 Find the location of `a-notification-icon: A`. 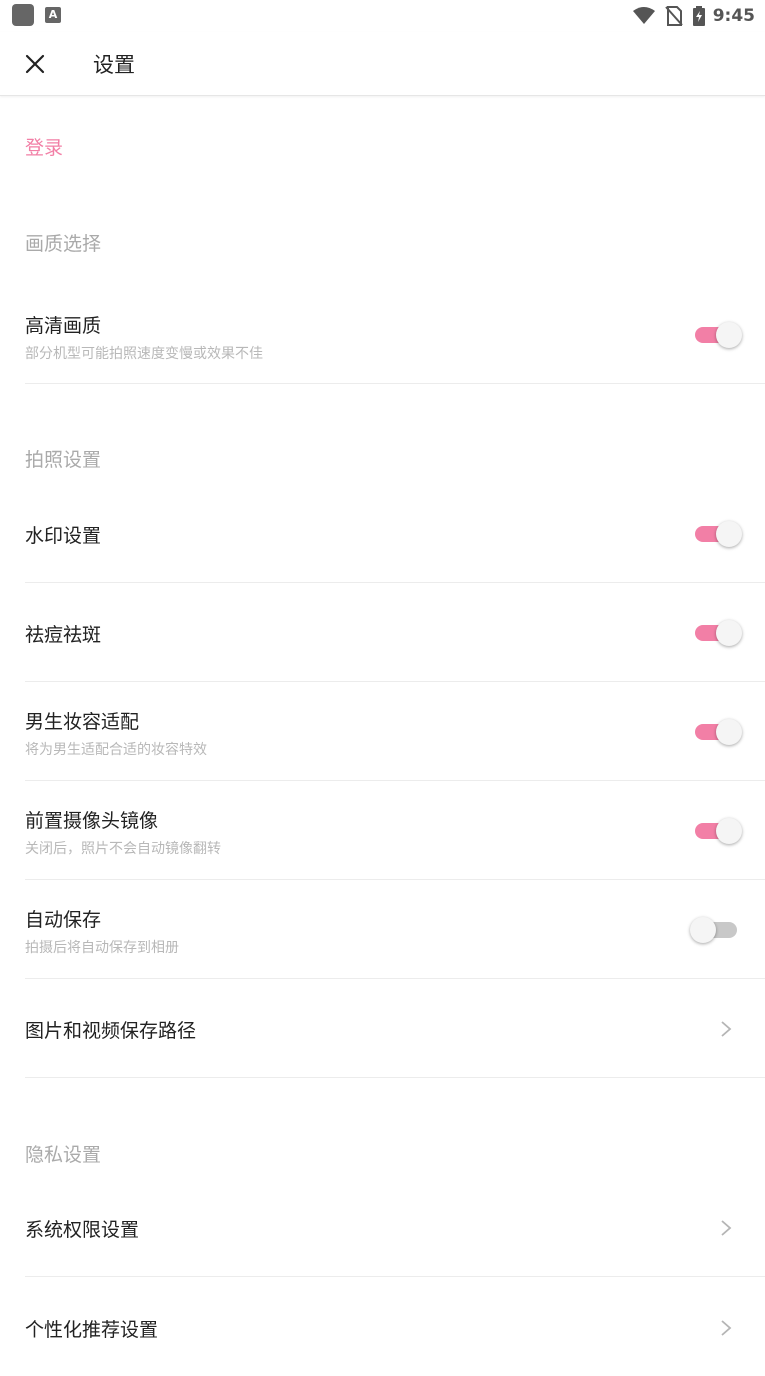

a-notification-icon: A is located at coordinates (53, 15).